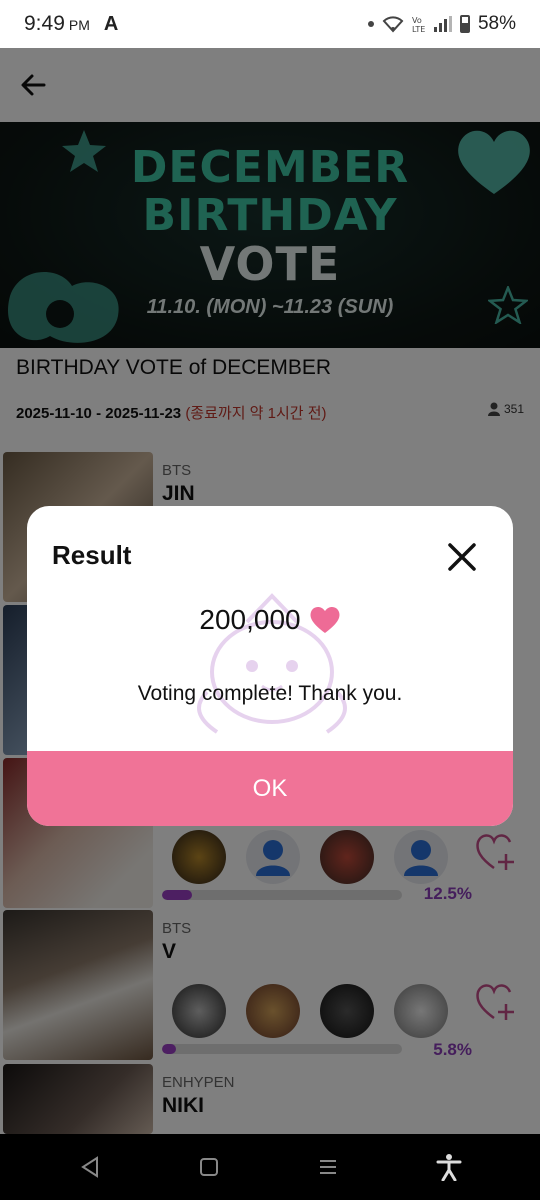 The image size is (540, 1200). What do you see at coordinates (270, 788) in the screenshot?
I see `ok-button: OK` at bounding box center [270, 788].